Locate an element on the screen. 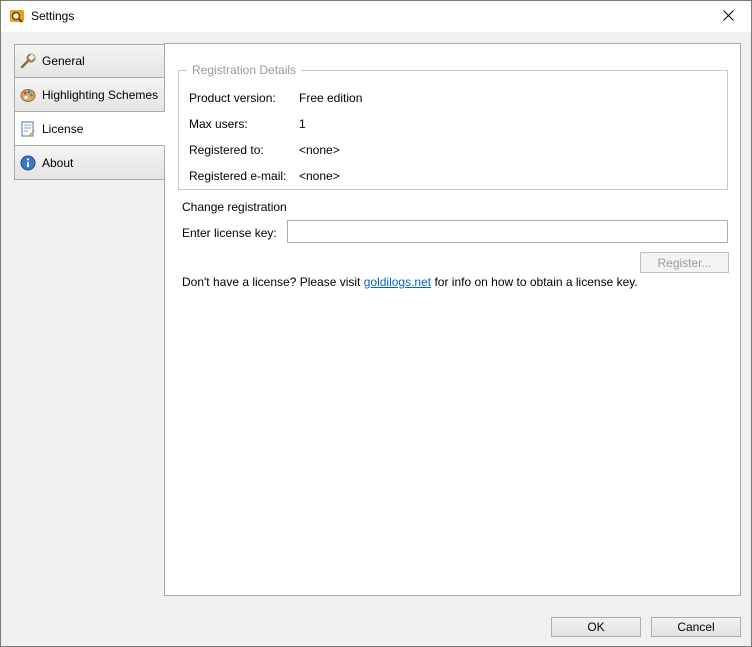  ok-button: OK is located at coordinates (596, 627).